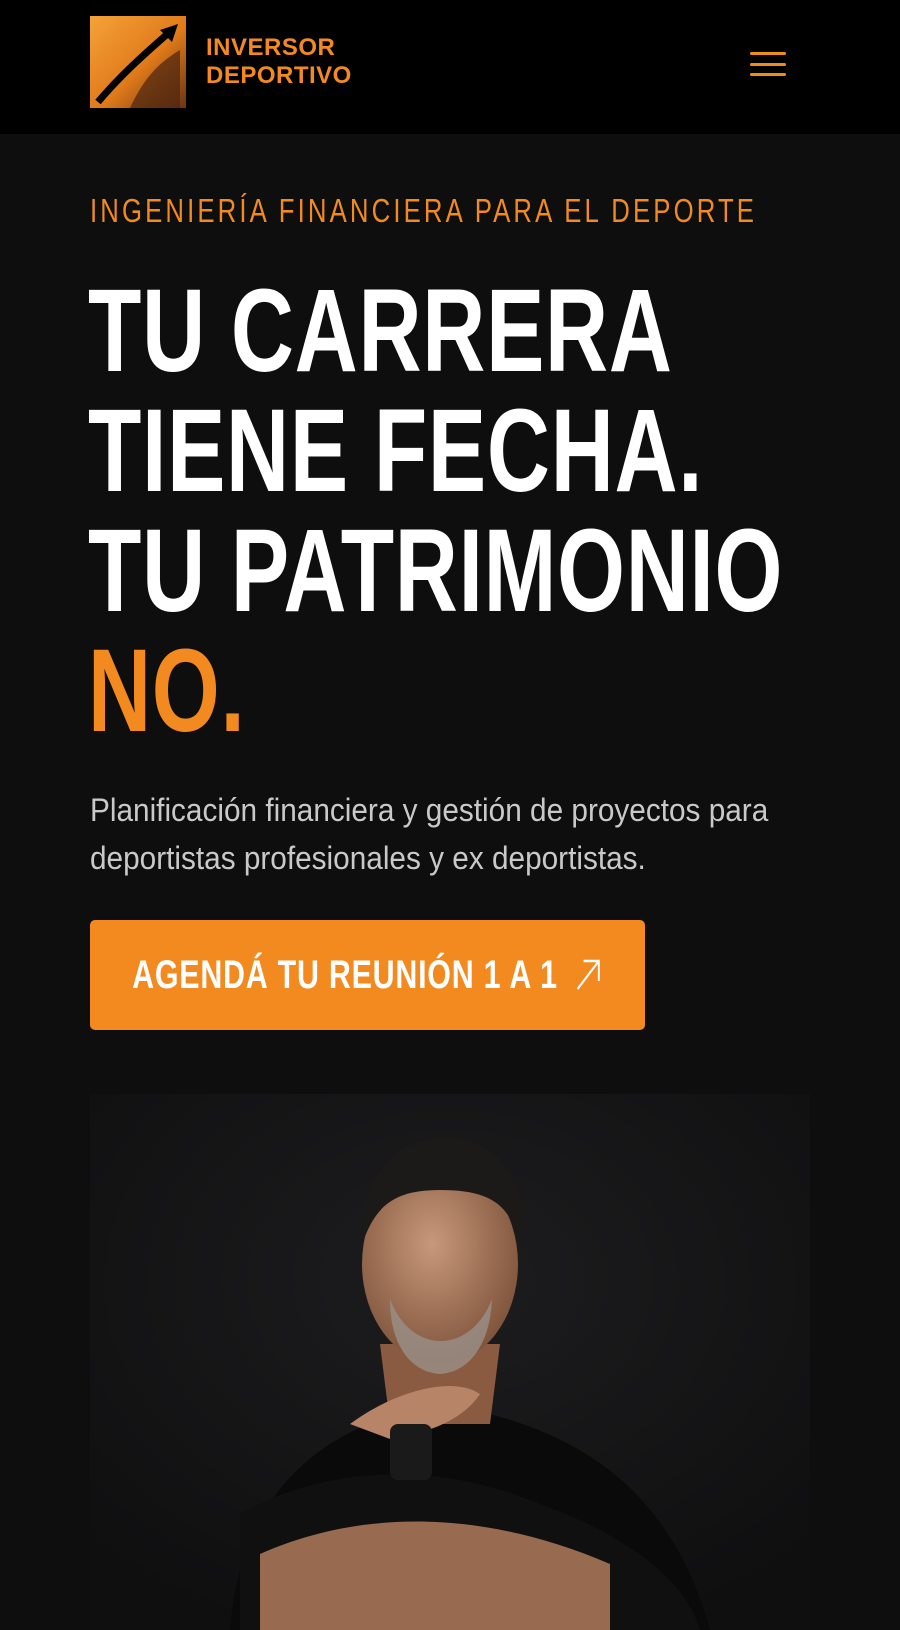 This screenshot has height=1630, width=900. I want to click on cta-label: AGENDÁ TU REUNIÓN 1 A 1, so click(345, 974).